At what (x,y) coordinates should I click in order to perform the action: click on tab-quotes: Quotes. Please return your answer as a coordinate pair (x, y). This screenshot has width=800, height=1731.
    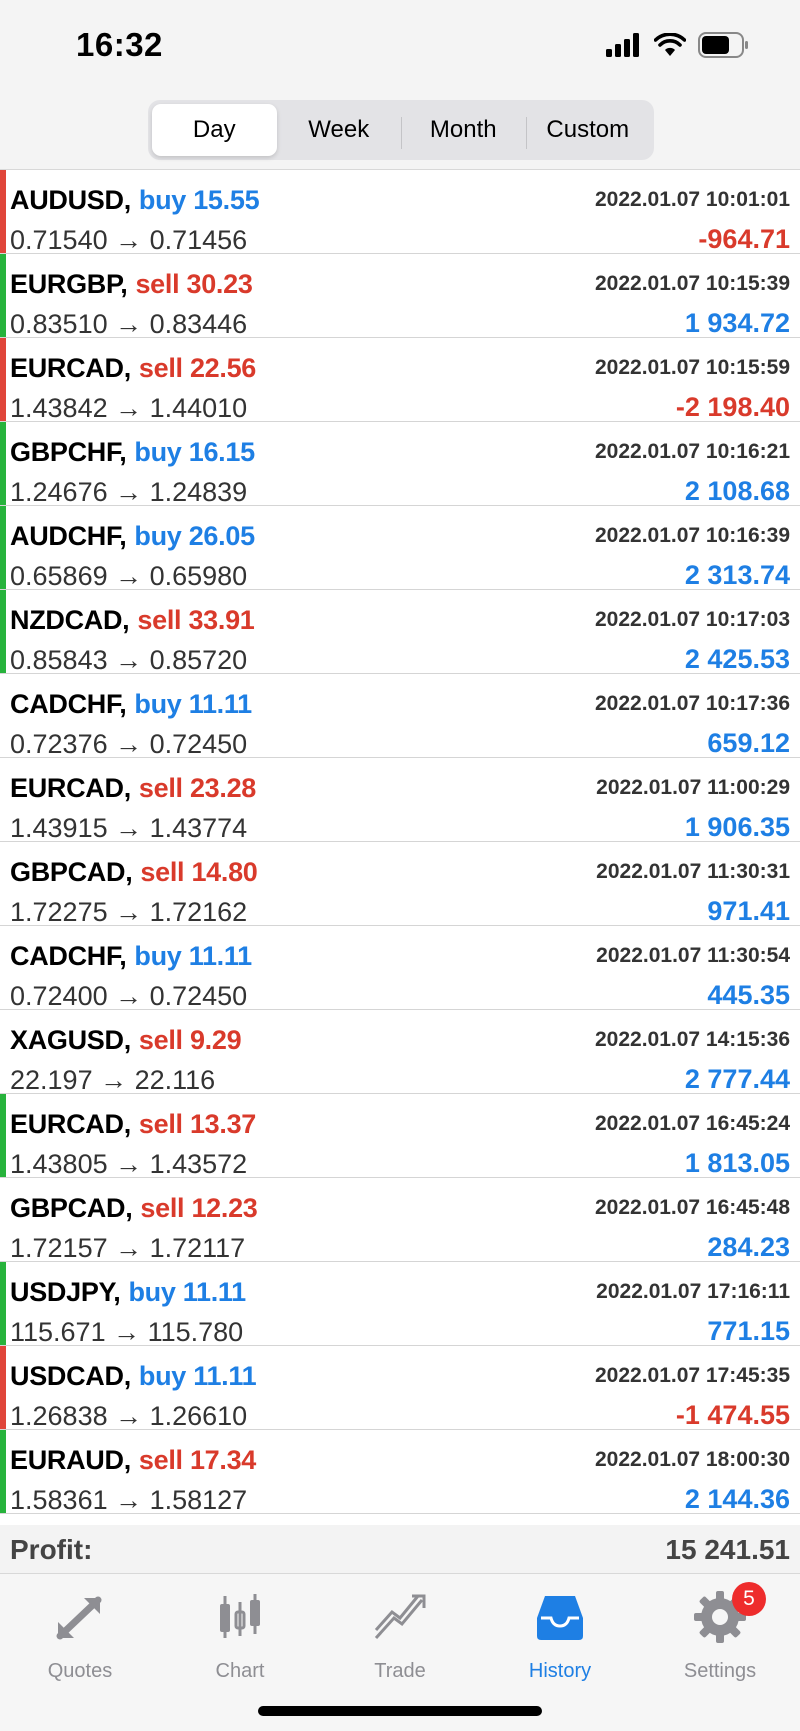
    Looking at the image, I should click on (80, 1635).